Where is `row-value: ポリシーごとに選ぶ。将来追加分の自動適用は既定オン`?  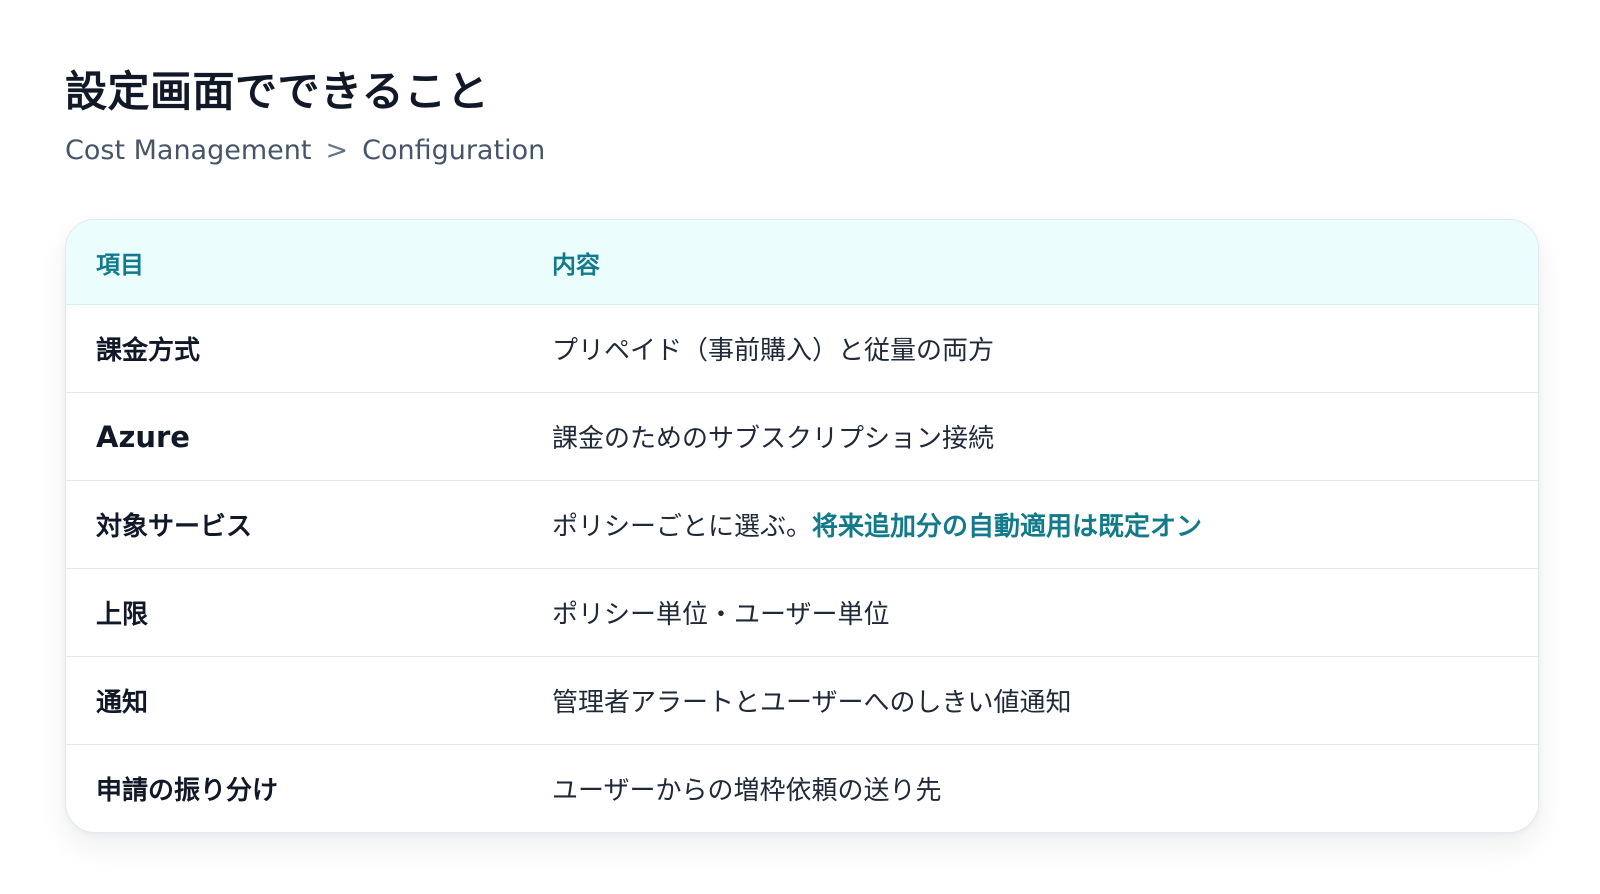
row-value: ポリシーごとに選ぶ。将来追加分の自動適用は既定オン is located at coordinates (1045, 524).